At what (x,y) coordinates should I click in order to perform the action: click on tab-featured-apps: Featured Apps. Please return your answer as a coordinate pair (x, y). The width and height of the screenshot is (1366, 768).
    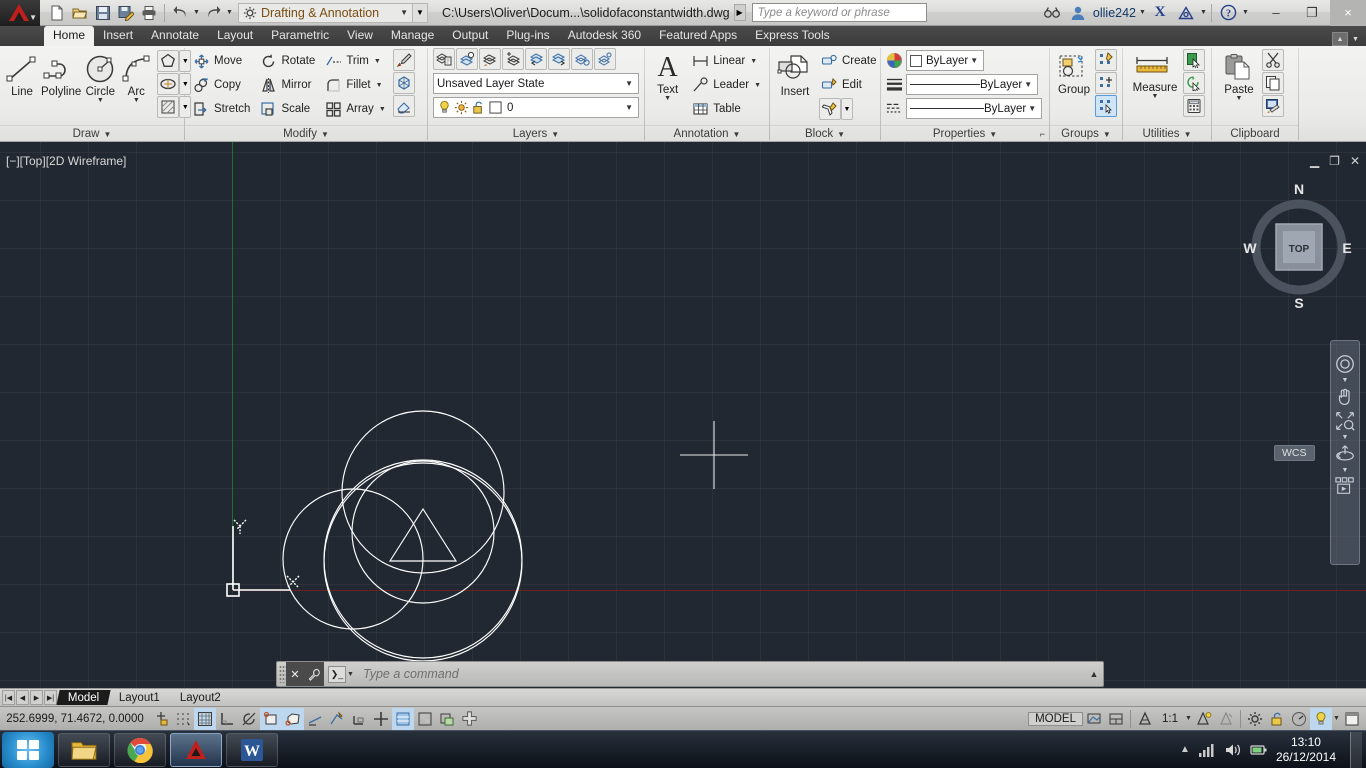
    Looking at the image, I should click on (698, 36).